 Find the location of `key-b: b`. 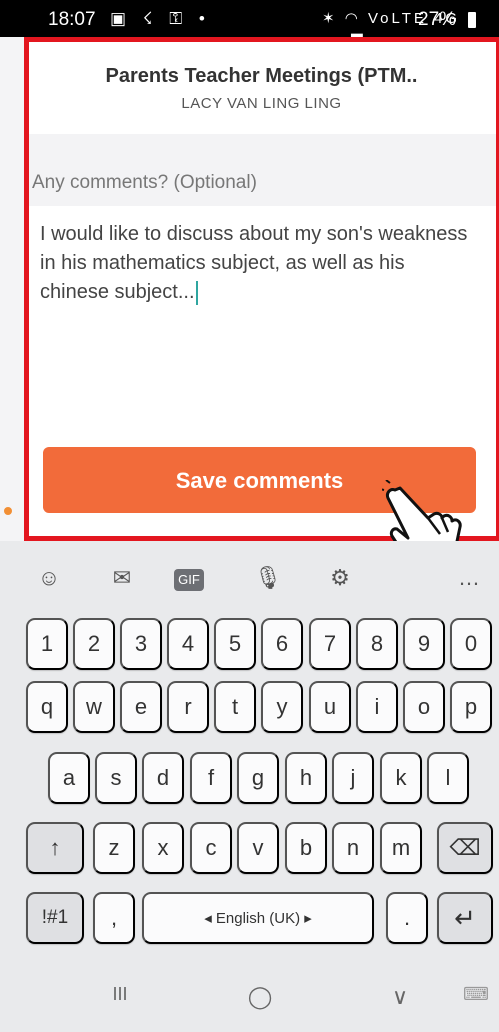

key-b: b is located at coordinates (306, 848).